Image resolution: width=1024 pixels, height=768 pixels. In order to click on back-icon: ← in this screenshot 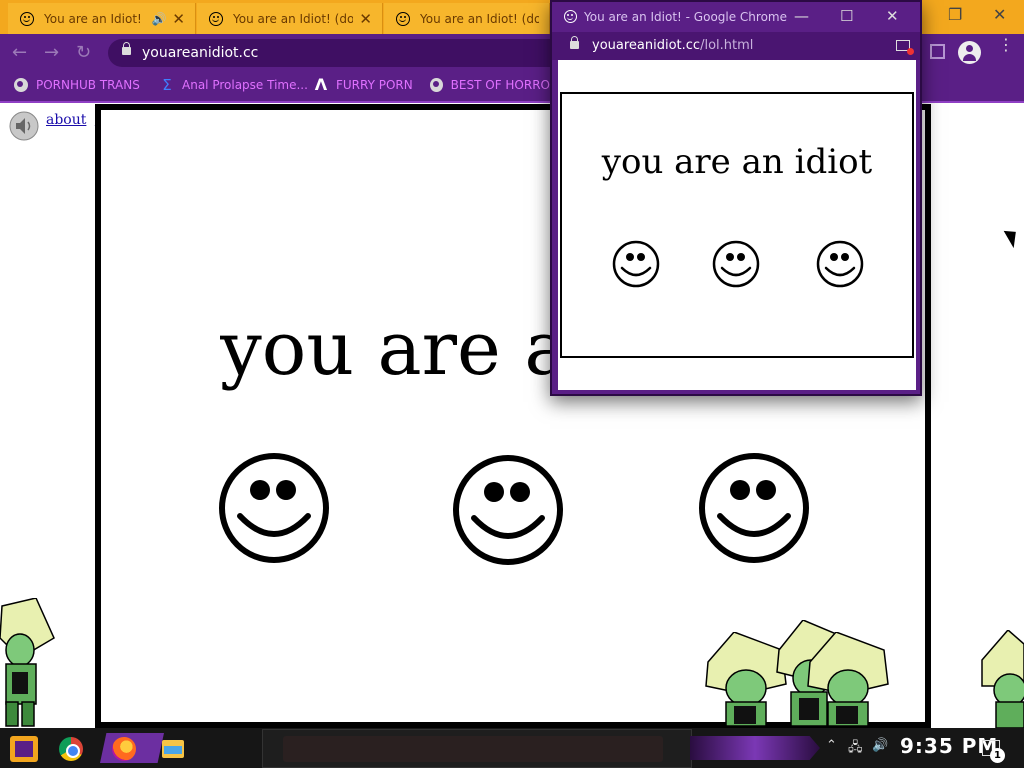, I will do `click(19, 52)`.